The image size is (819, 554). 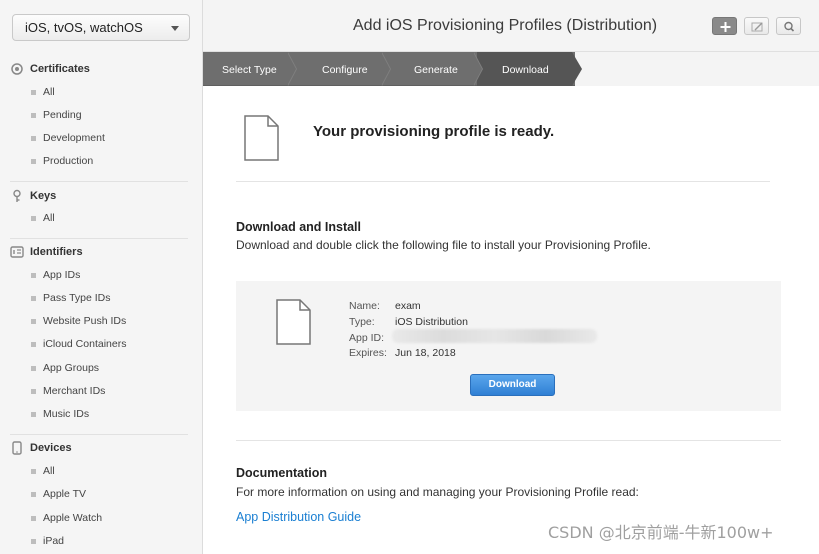 I want to click on documentation-heading: Documentation, so click(x=281, y=473).